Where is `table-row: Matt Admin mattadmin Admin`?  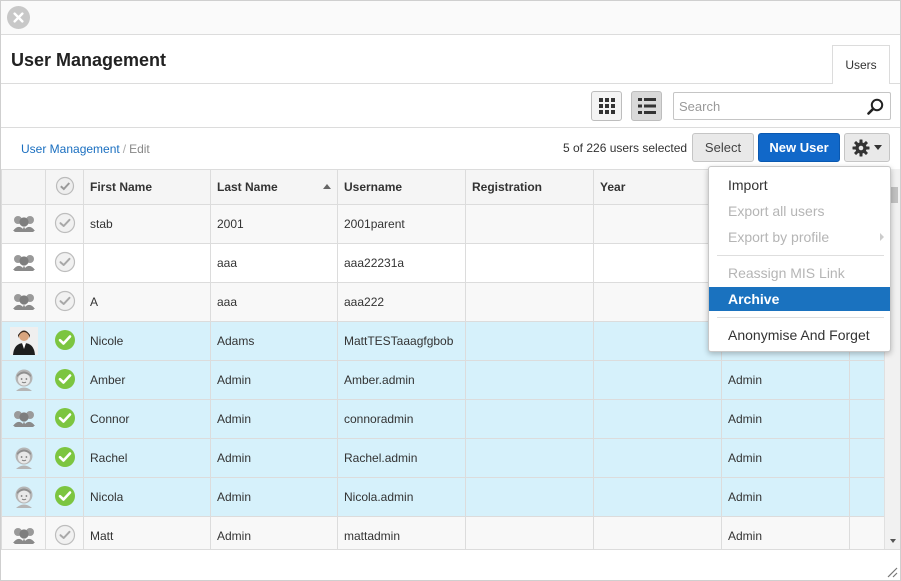
table-row: Matt Admin mattadmin Admin is located at coordinates (442, 532).